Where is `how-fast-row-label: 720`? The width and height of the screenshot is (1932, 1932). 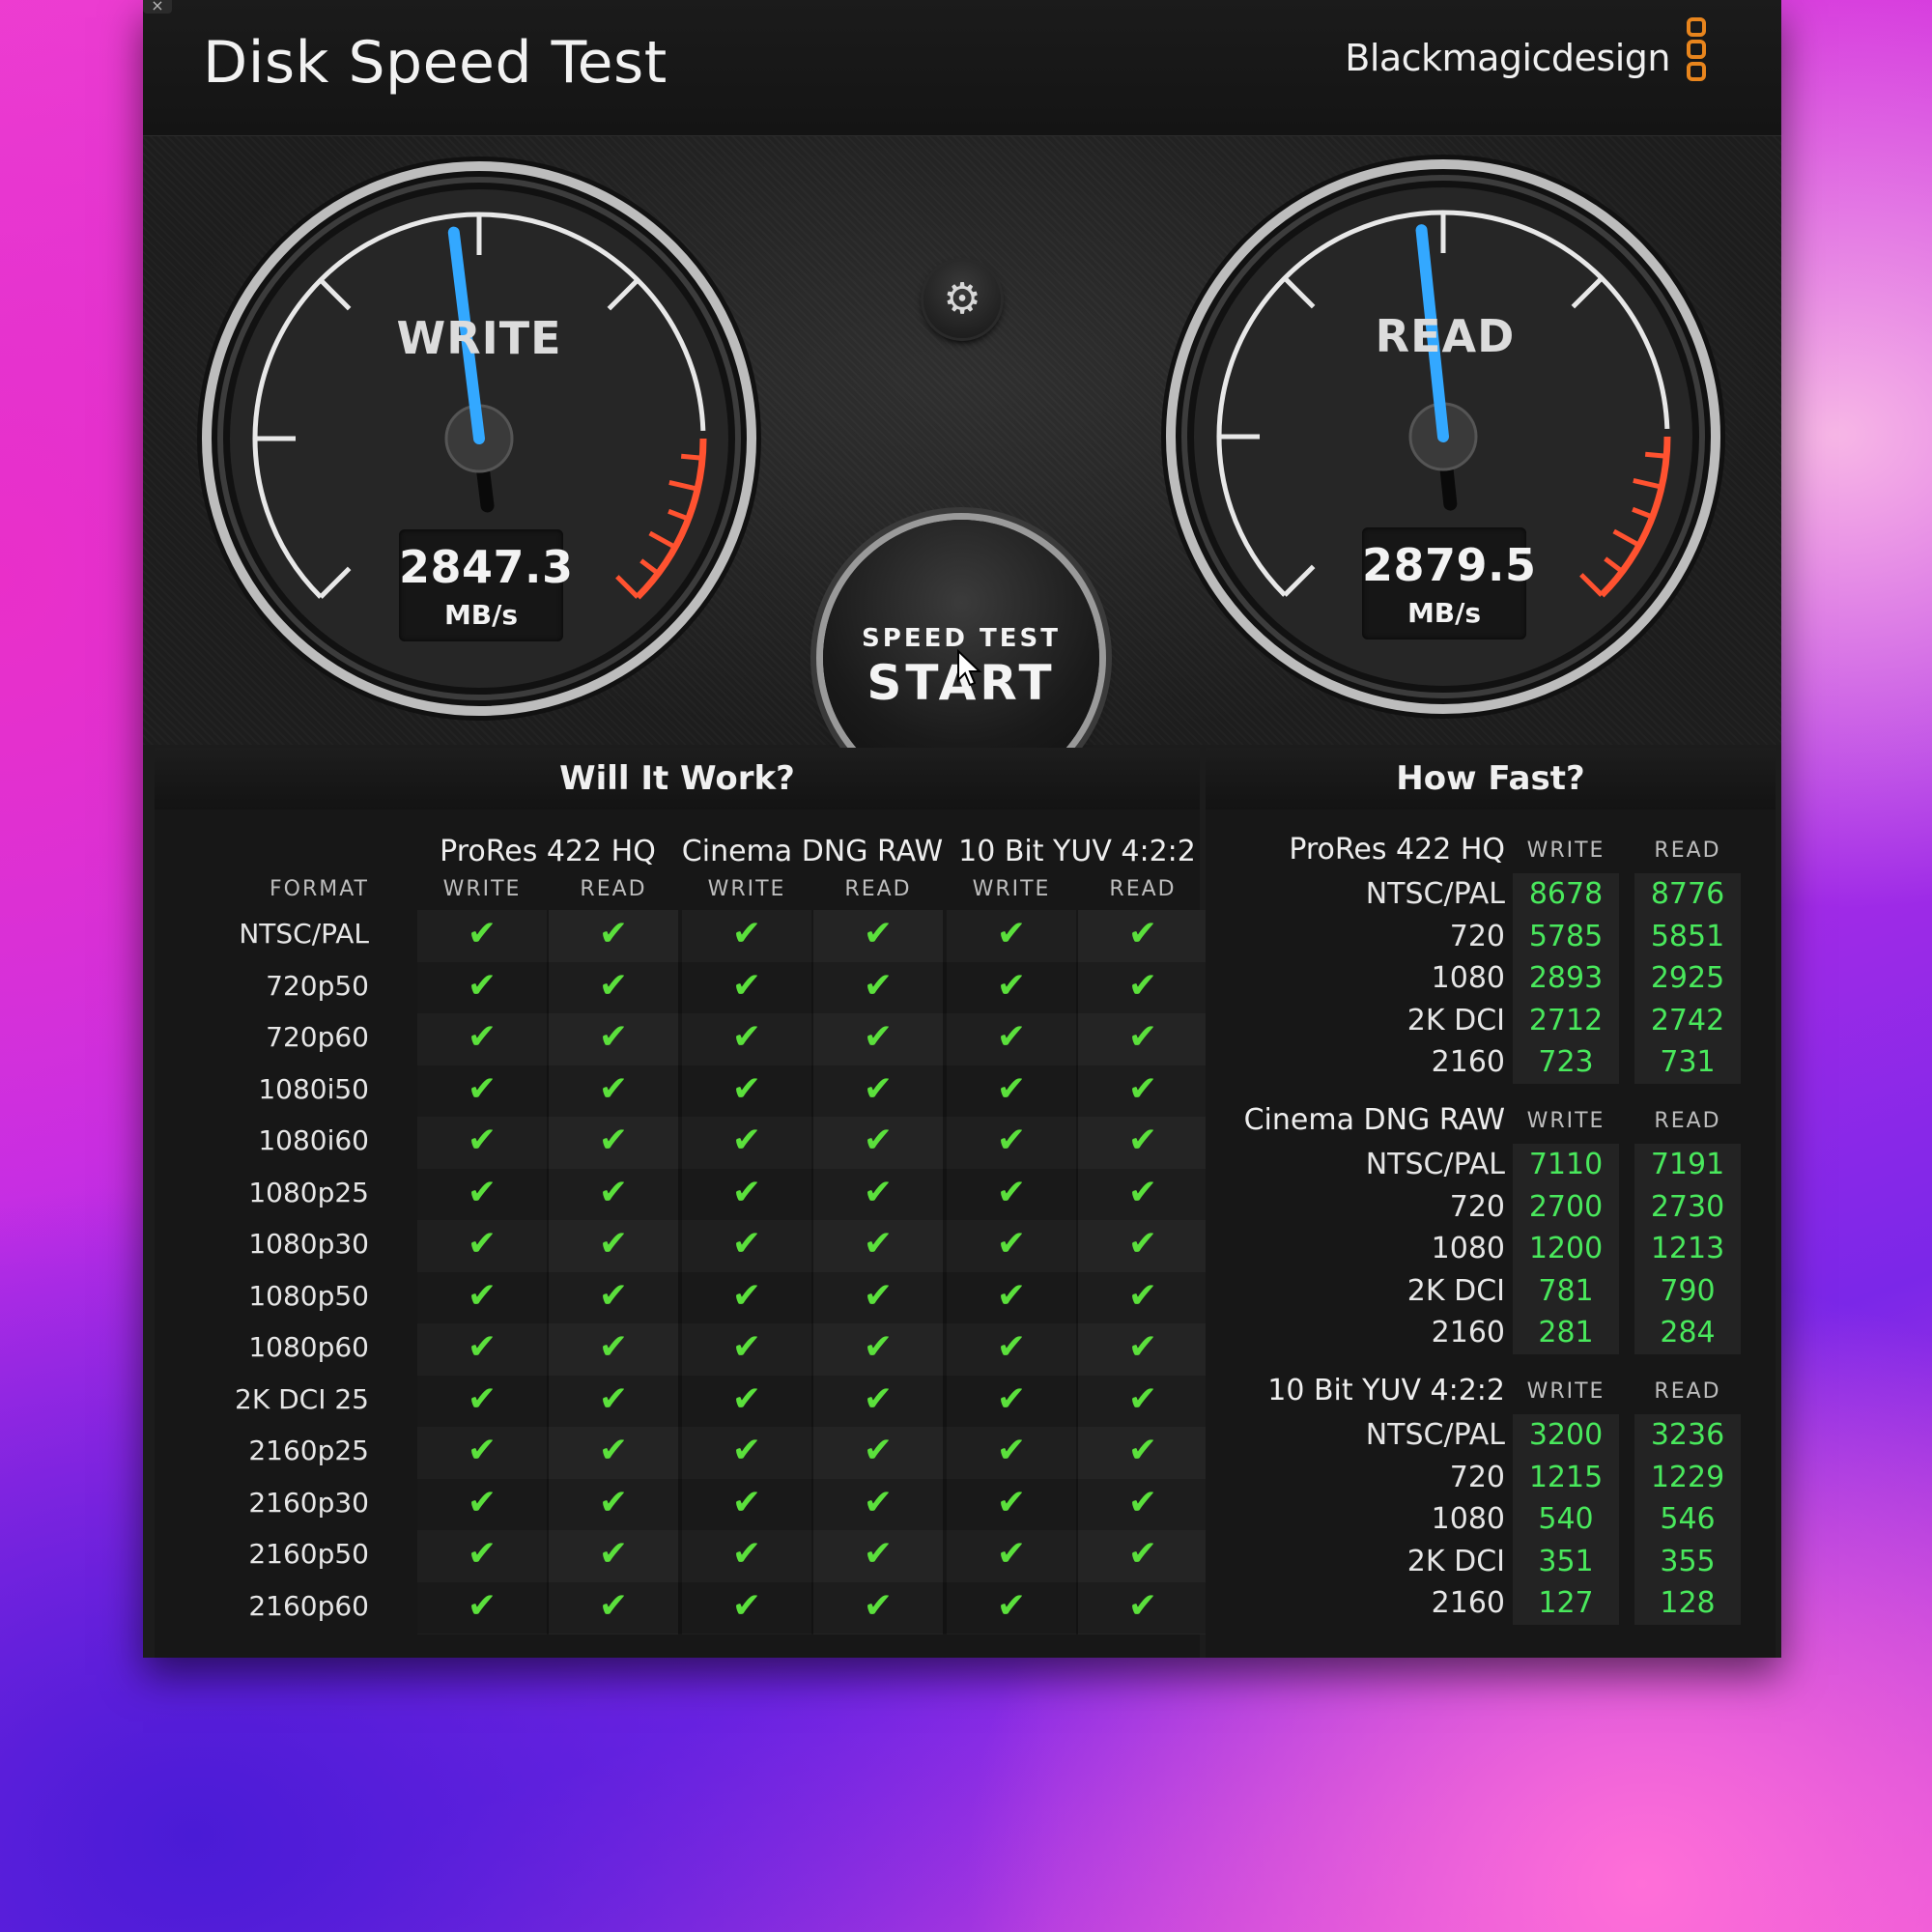
how-fast-row-label: 720 is located at coordinates (1477, 1477).